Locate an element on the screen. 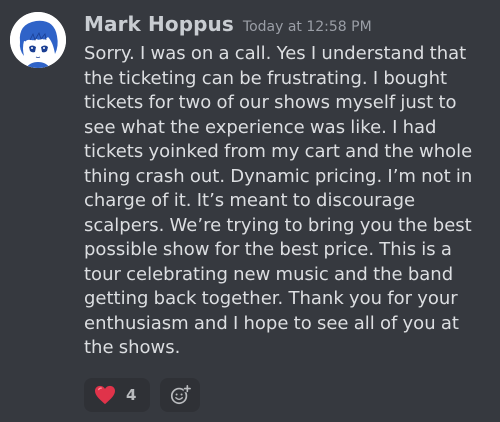 Image resolution: width=500 pixels, height=422 pixels. user-avatar is located at coordinates (38, 40).